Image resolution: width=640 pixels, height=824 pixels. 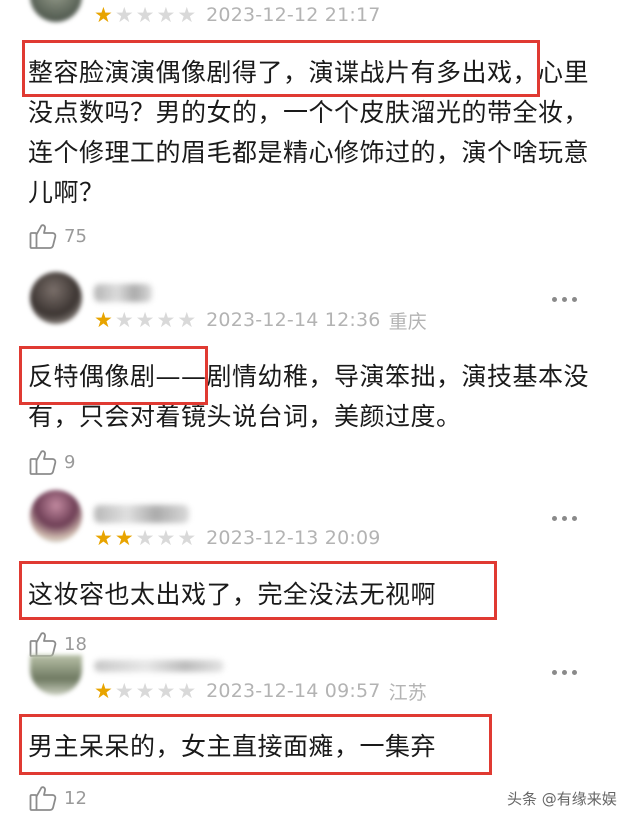 I want to click on like-count: 75, so click(x=75, y=236).